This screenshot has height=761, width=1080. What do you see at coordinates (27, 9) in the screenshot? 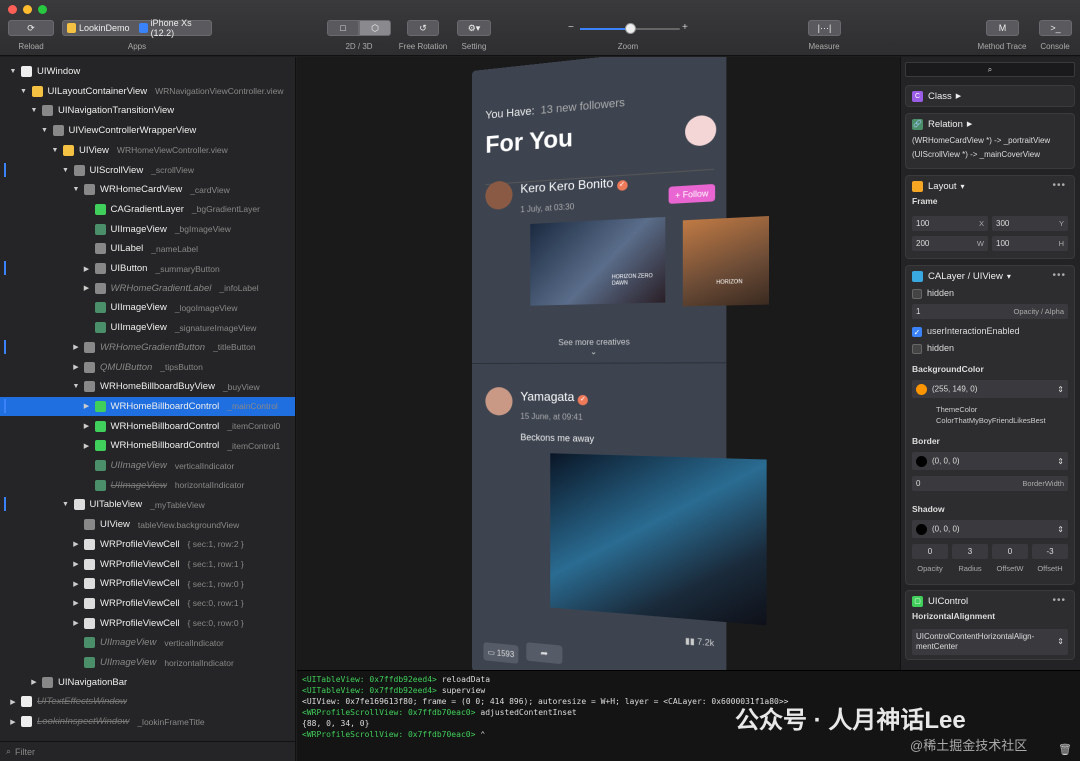
I see `minimize-window-button` at bounding box center [27, 9].